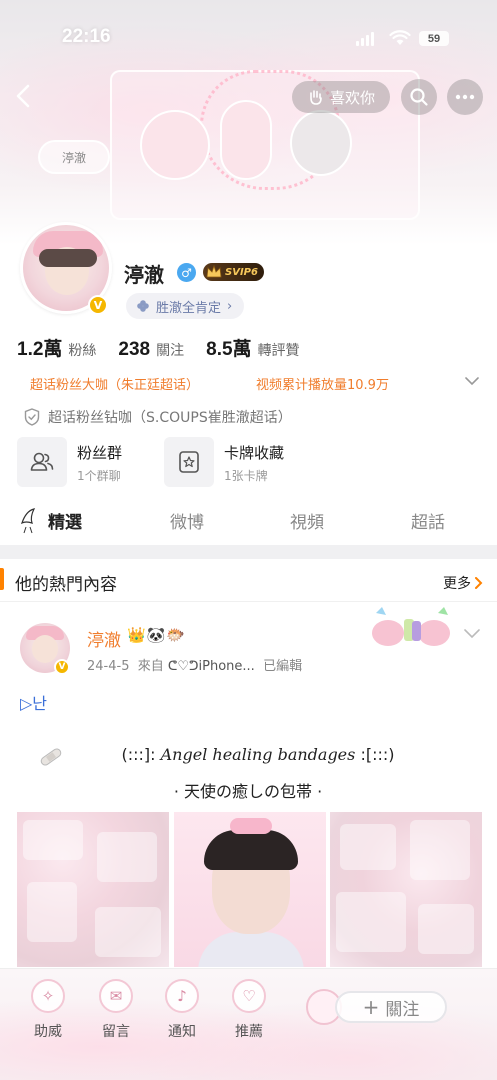 The height and width of the screenshot is (1080, 497). Describe the element at coordinates (104, 638) in the screenshot. I see `post-author-name: 渟澈` at that location.